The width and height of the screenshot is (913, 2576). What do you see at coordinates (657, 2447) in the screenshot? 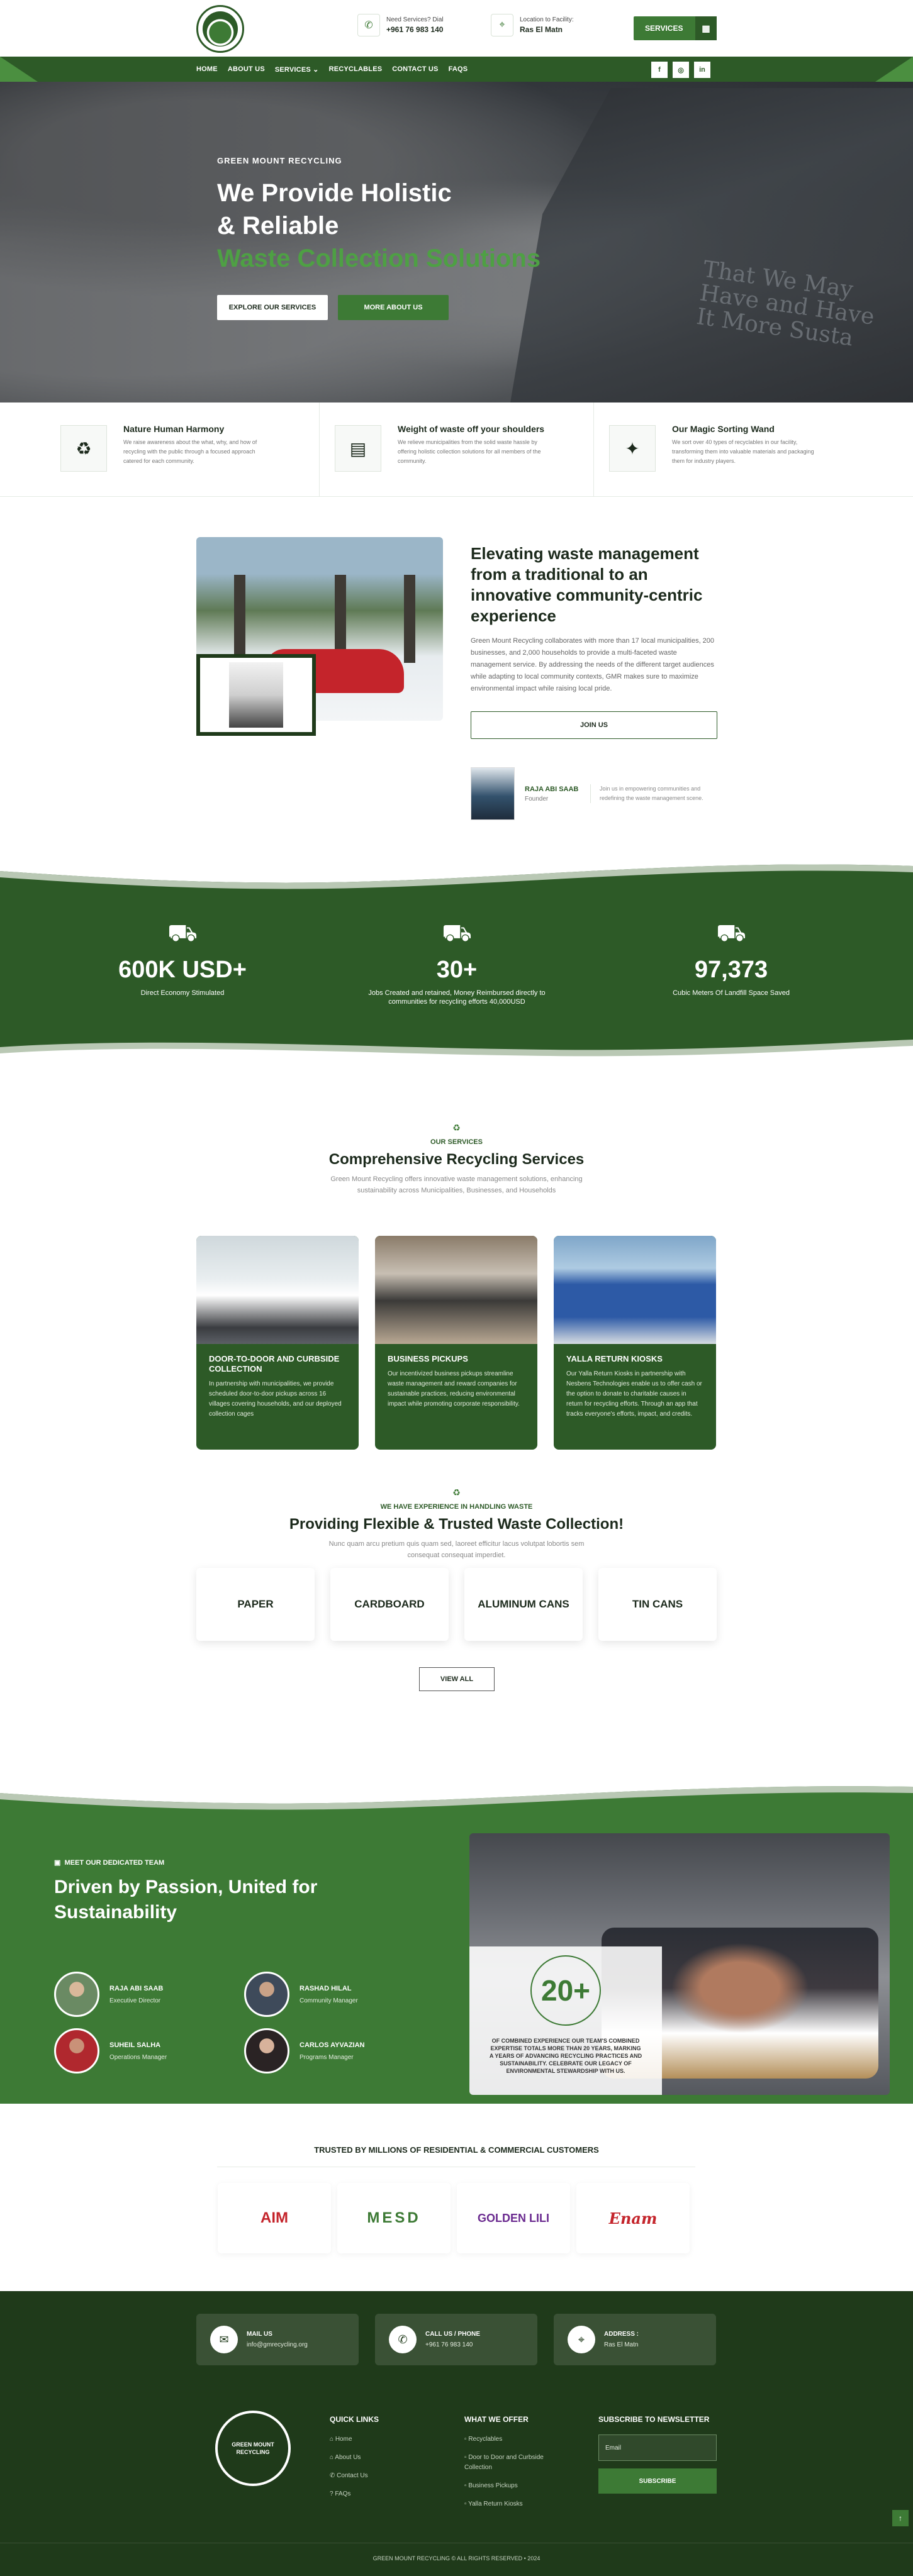
I see `newsletter-email-input` at bounding box center [657, 2447].